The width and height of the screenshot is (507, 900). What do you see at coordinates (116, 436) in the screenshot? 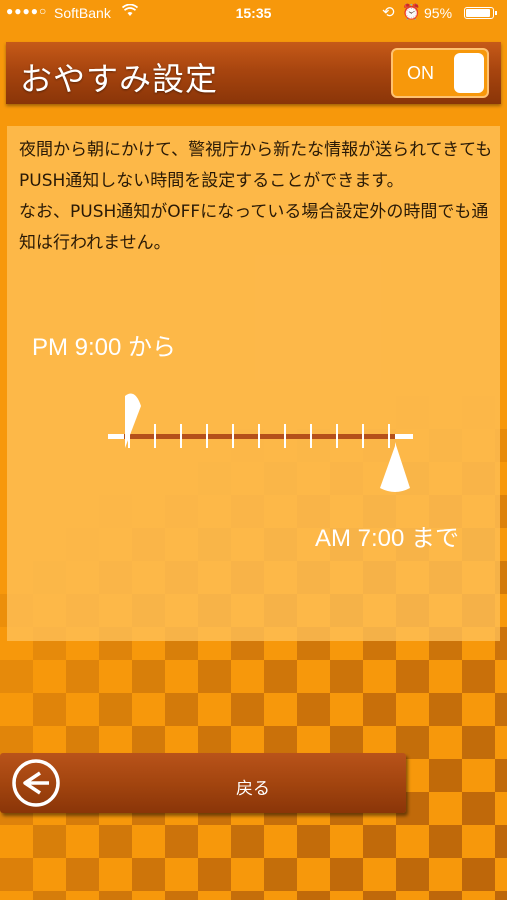
I see `slider-left-cap` at bounding box center [116, 436].